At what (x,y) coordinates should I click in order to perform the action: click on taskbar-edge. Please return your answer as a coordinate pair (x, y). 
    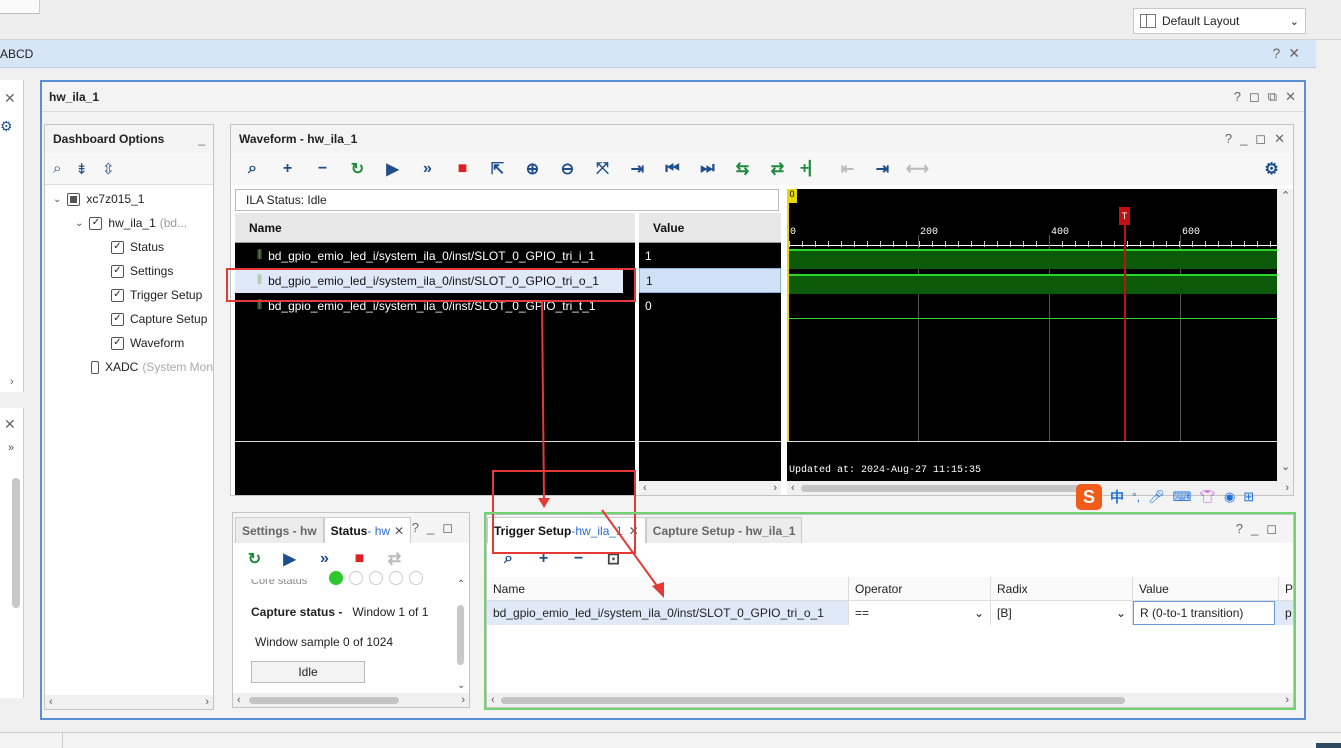
    Looking at the image, I should click on (1328, 745).